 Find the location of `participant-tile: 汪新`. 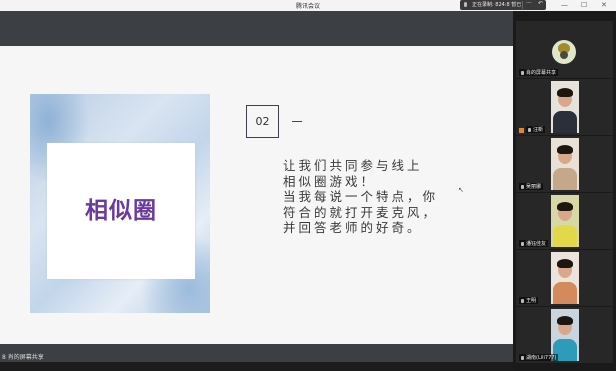

participant-tile: 汪新 is located at coordinates (564, 107).